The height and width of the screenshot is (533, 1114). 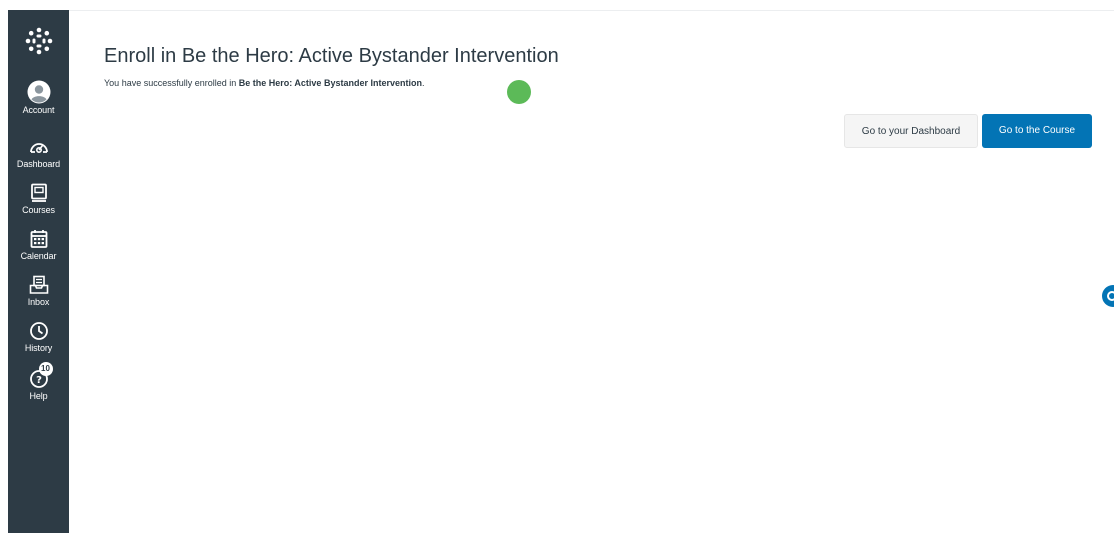 What do you see at coordinates (39, 41) in the screenshot?
I see `canvas-logo-icon` at bounding box center [39, 41].